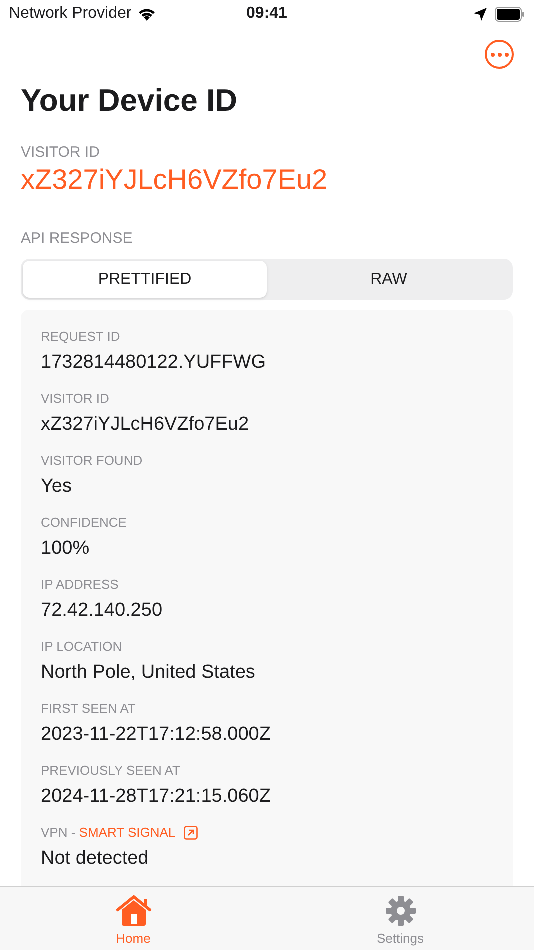 The image size is (534, 950). I want to click on segment-tab: PRETTIFIED, so click(145, 279).